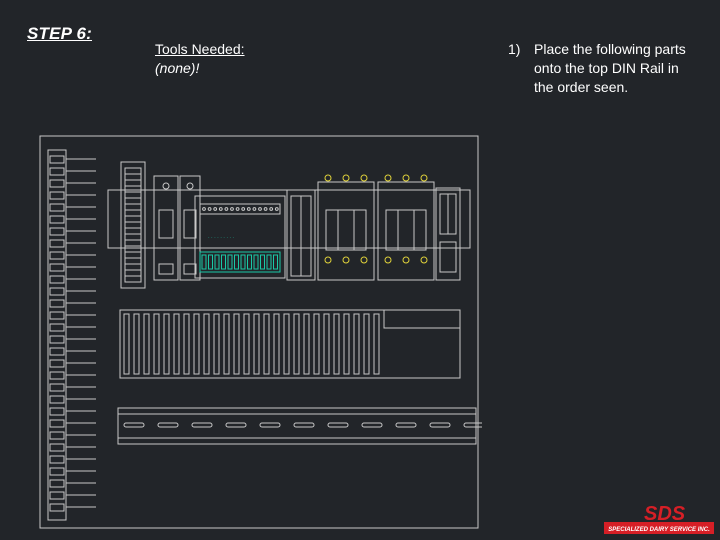 The height and width of the screenshot is (540, 720). What do you see at coordinates (301, 235) in the screenshot?
I see `power-supply` at bounding box center [301, 235].